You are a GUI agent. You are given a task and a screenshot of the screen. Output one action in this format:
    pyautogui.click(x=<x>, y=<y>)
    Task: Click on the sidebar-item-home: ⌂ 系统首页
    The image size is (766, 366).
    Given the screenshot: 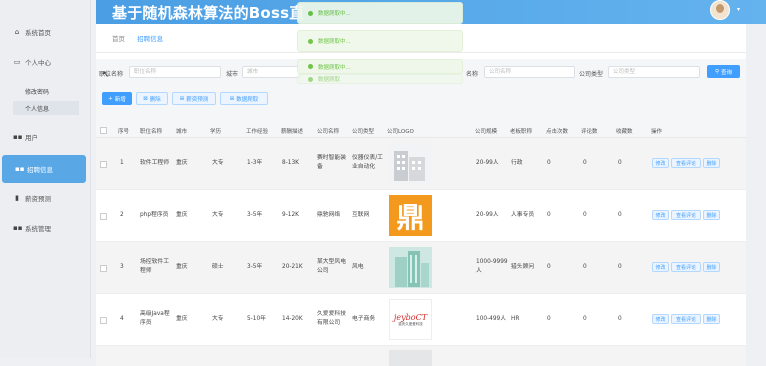 What is the action you would take?
    pyautogui.click(x=44, y=32)
    